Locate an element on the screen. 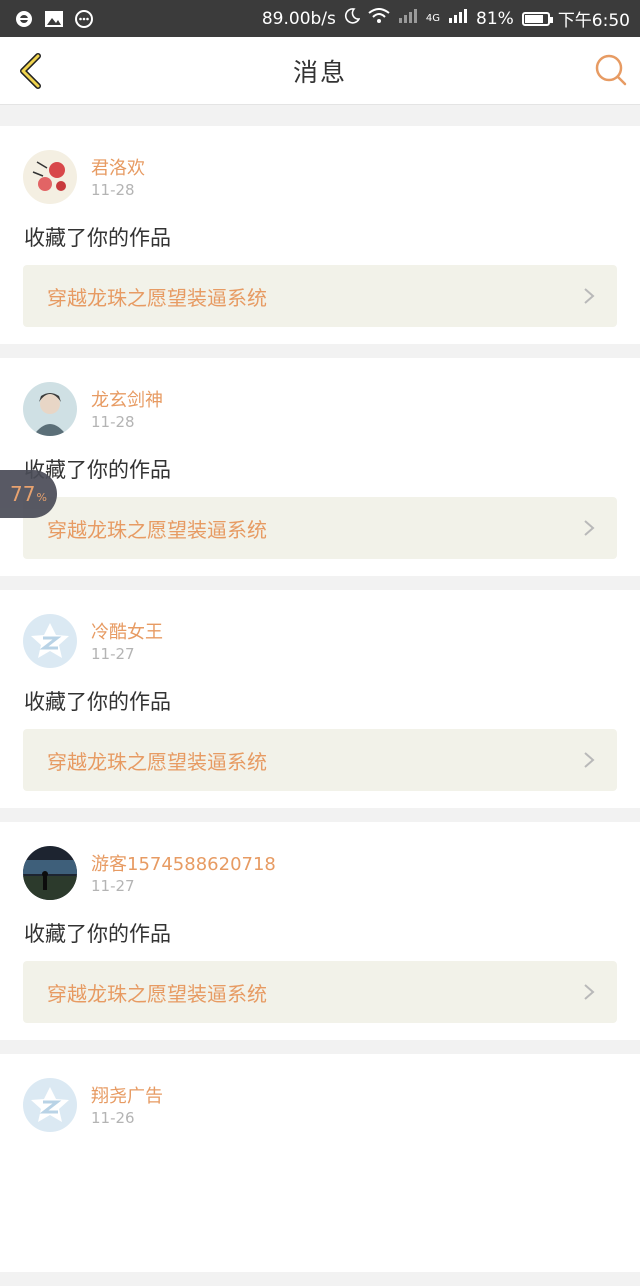  app-notification-icon is located at coordinates (24, 19).